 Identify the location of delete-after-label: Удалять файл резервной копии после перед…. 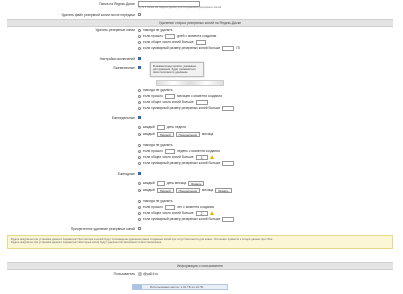
(98, 15).